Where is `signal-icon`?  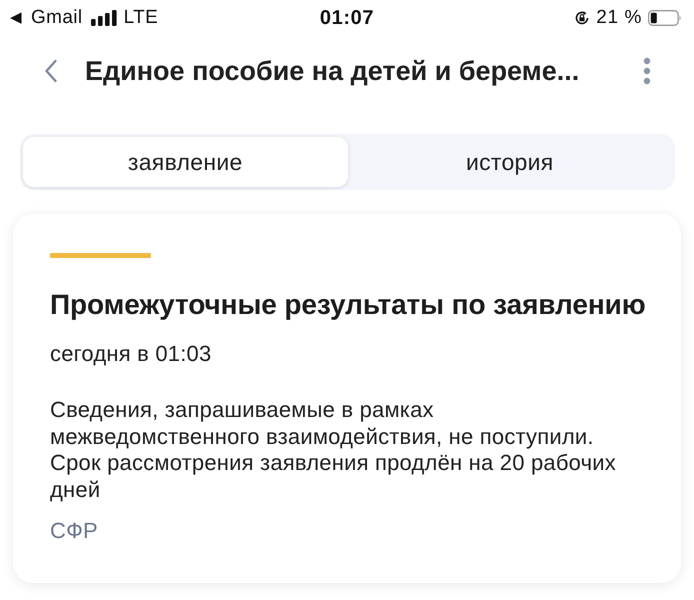 signal-icon is located at coordinates (103, 18).